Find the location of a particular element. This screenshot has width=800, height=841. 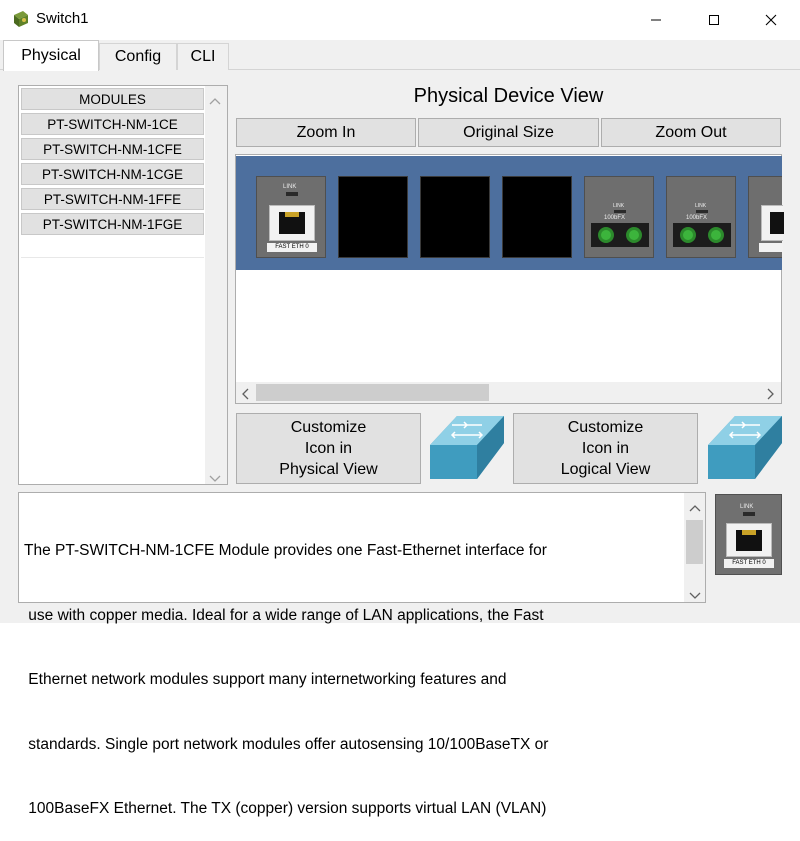

customize-physical-icon-button: Customize Icon in Physical View is located at coordinates (328, 448).